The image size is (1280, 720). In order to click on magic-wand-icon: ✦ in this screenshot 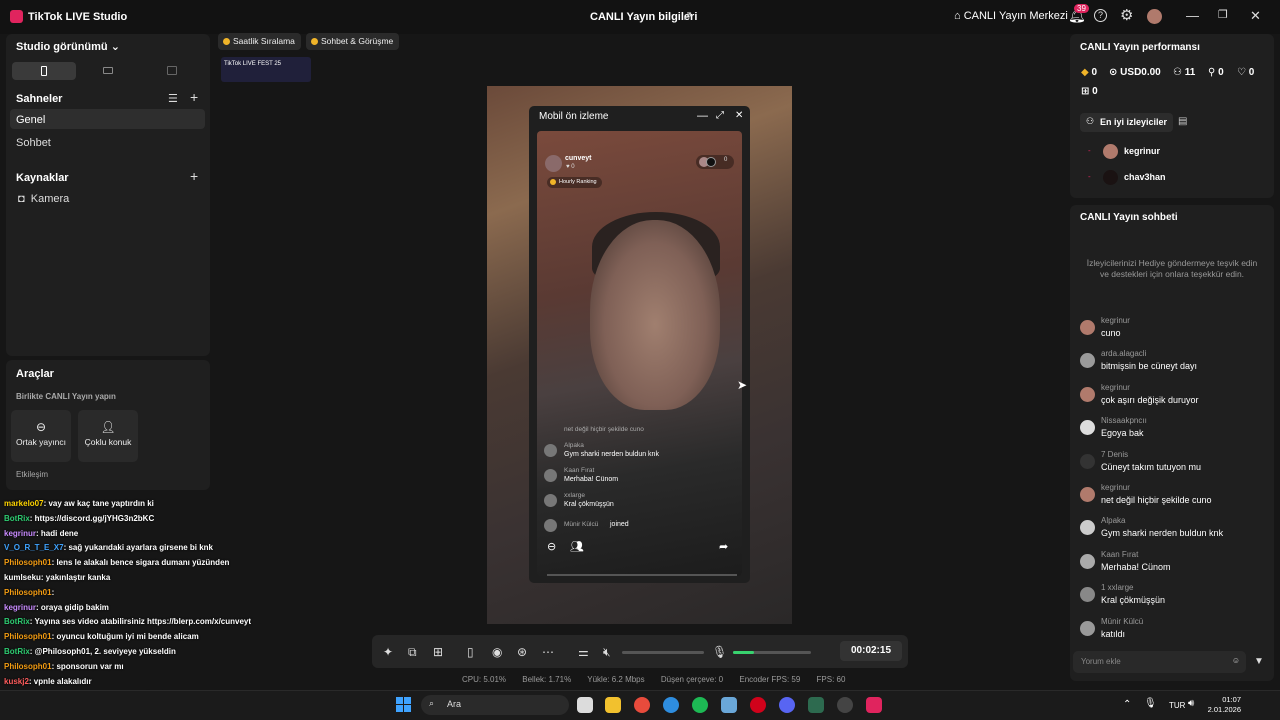, I will do `click(388, 652)`.